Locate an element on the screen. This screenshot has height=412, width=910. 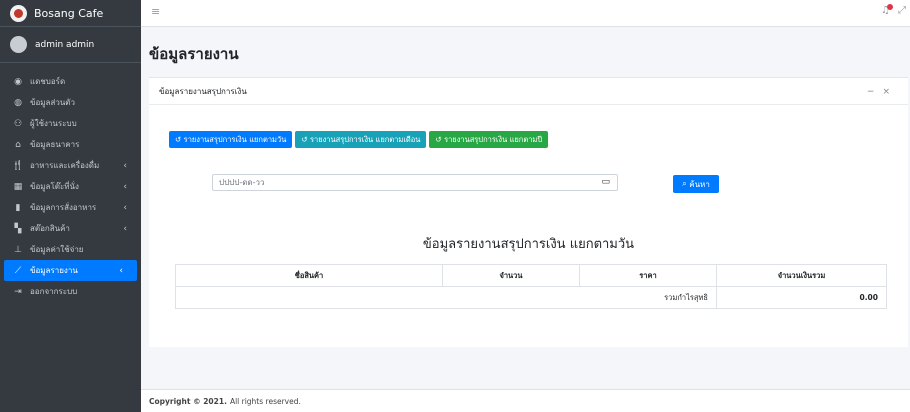
summary-value: 0.00 is located at coordinates (801, 297).